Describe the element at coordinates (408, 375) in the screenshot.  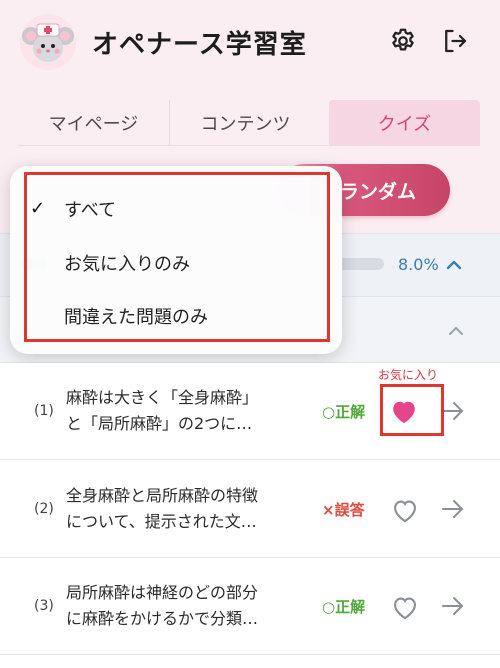
I see `favorite-annotation-label: お気に入り` at that location.